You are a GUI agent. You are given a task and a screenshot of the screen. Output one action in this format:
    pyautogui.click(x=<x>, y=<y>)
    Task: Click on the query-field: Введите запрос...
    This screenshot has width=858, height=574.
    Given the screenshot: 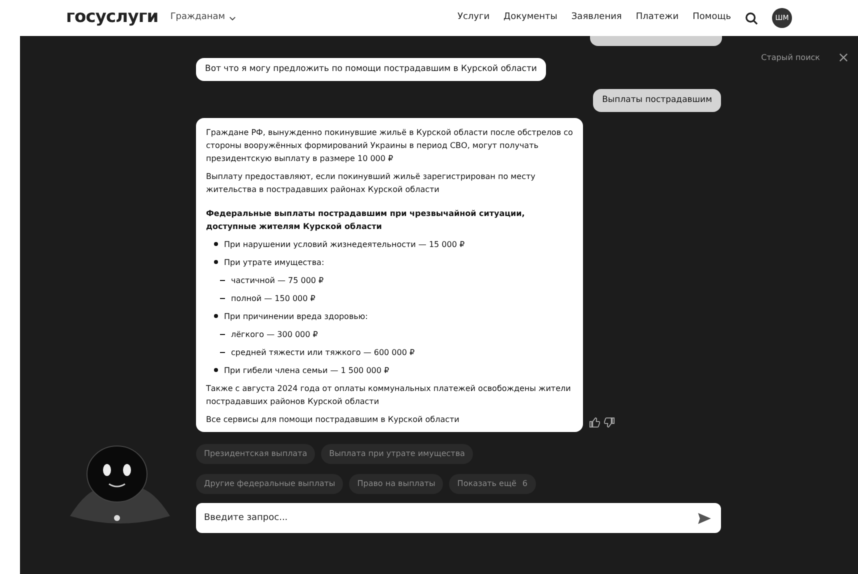 What is the action you would take?
    pyautogui.click(x=458, y=517)
    